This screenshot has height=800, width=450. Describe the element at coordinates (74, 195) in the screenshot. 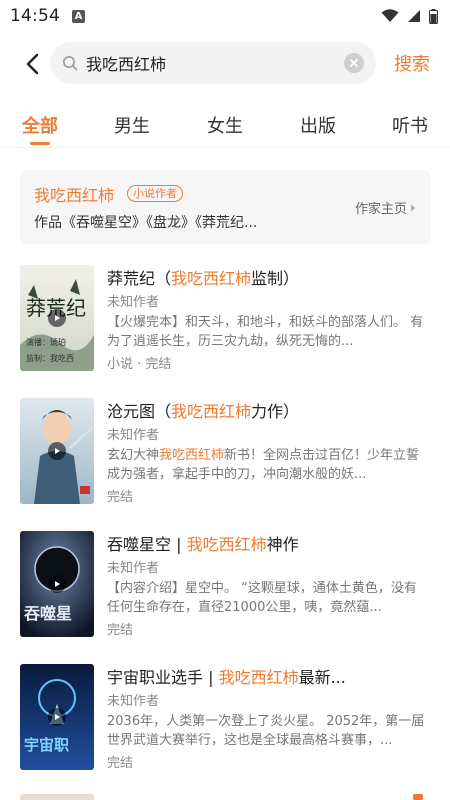

I see `author-name: 我吃西红柿` at that location.